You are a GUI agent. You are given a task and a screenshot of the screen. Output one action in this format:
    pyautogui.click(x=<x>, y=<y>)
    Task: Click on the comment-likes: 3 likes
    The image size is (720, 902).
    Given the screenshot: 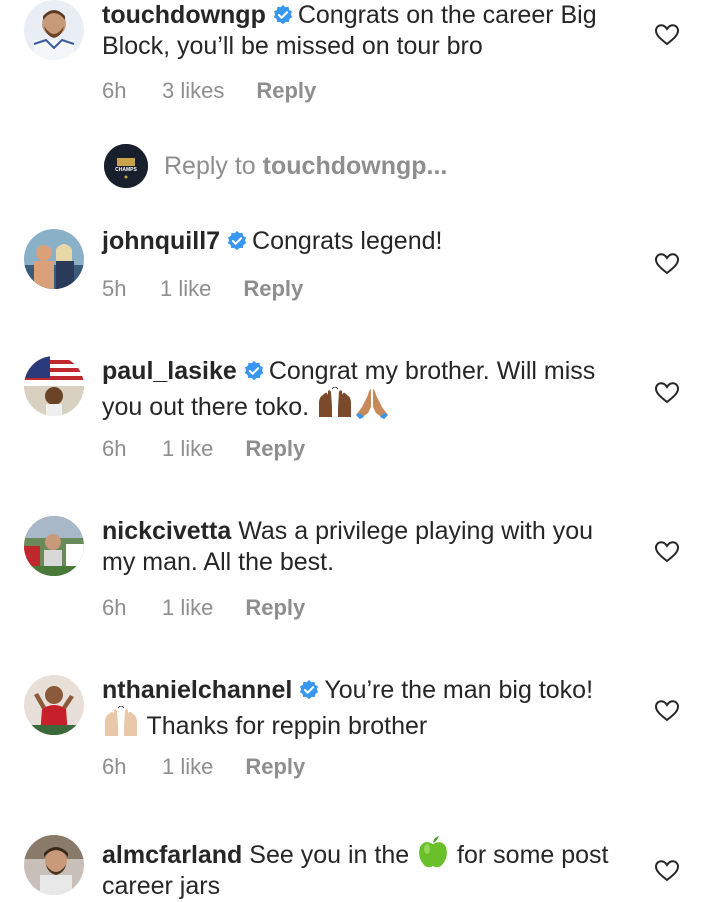 What is the action you would take?
    pyautogui.click(x=193, y=91)
    